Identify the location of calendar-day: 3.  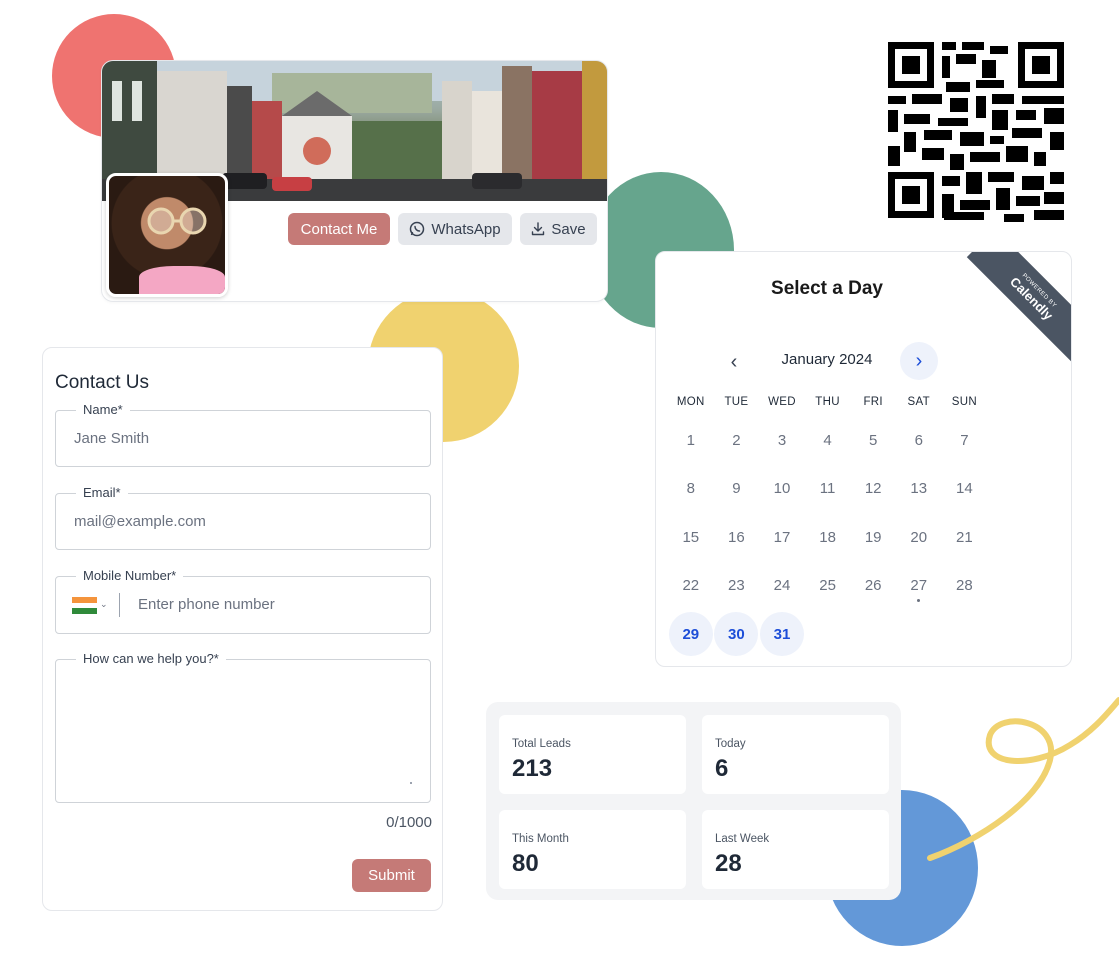
(782, 440).